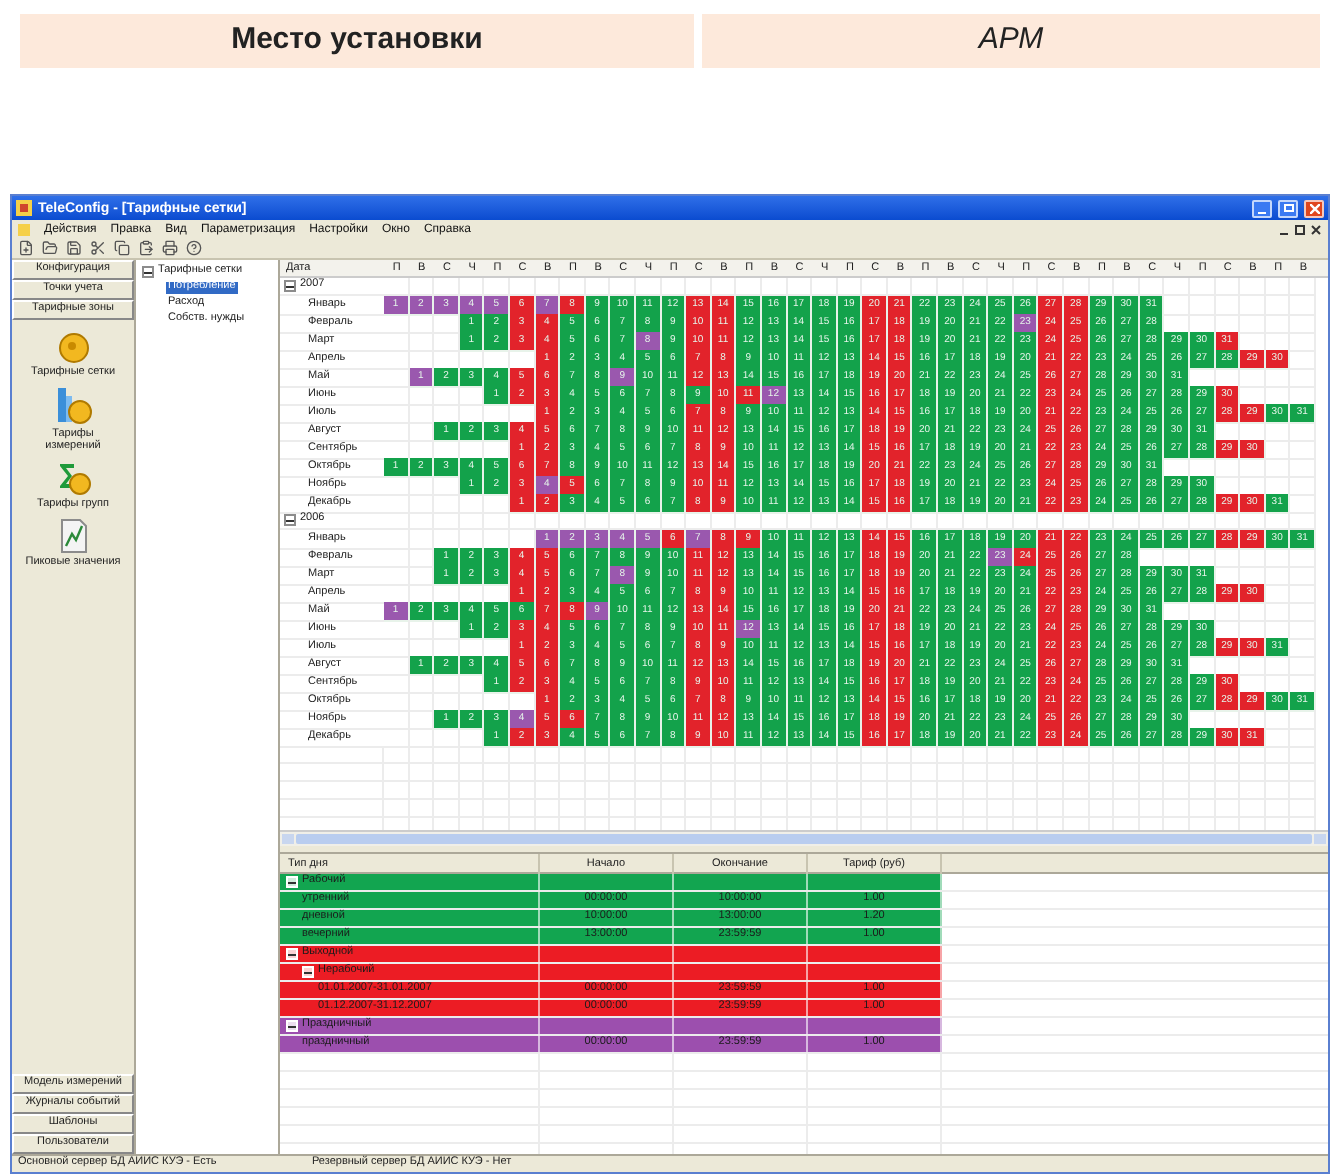  I want to click on scrollbar-thumb, so click(804, 839).